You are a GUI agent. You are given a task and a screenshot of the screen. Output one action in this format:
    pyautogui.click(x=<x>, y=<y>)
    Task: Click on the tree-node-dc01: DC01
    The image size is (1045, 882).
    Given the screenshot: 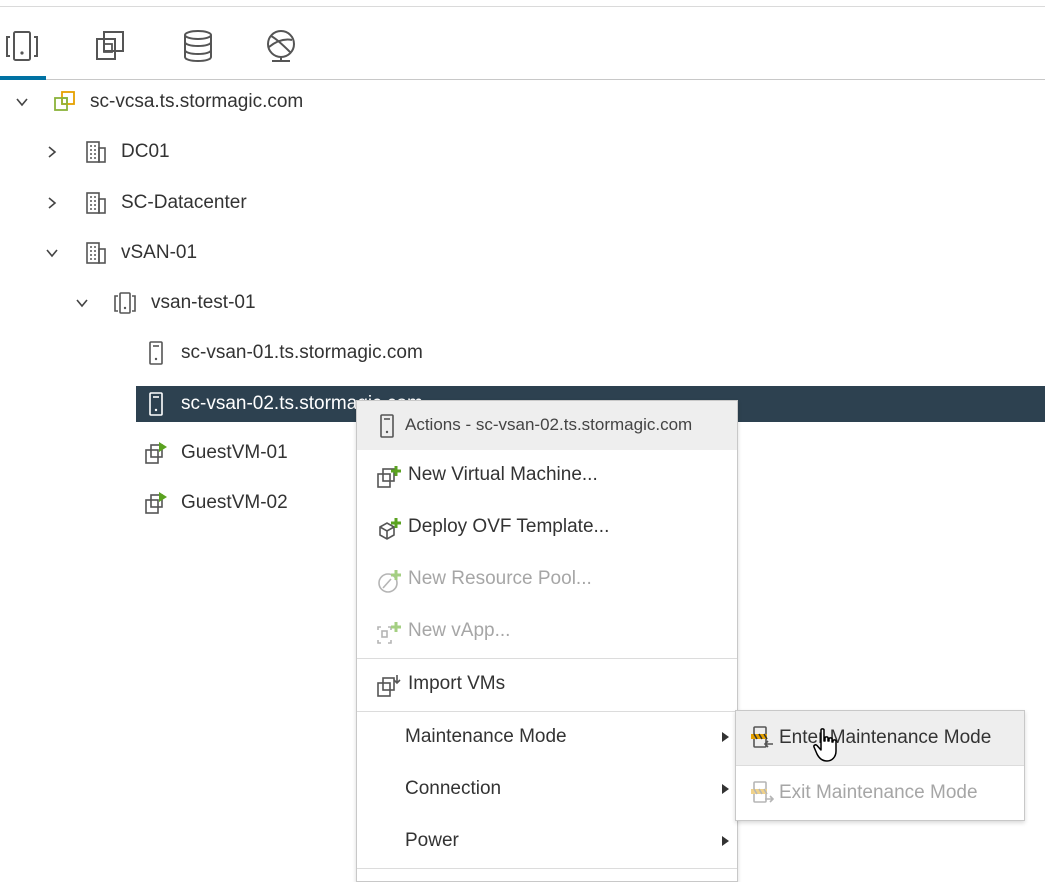 What is the action you would take?
    pyautogui.click(x=200, y=152)
    